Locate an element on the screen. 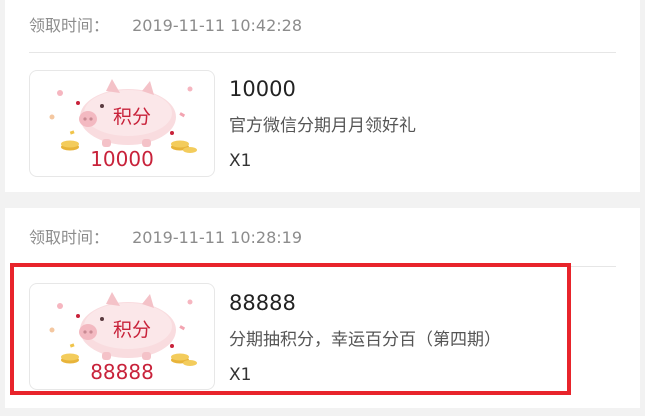 The image size is (645, 416). reward-thumbnail: 积分 88888 is located at coordinates (122, 336).